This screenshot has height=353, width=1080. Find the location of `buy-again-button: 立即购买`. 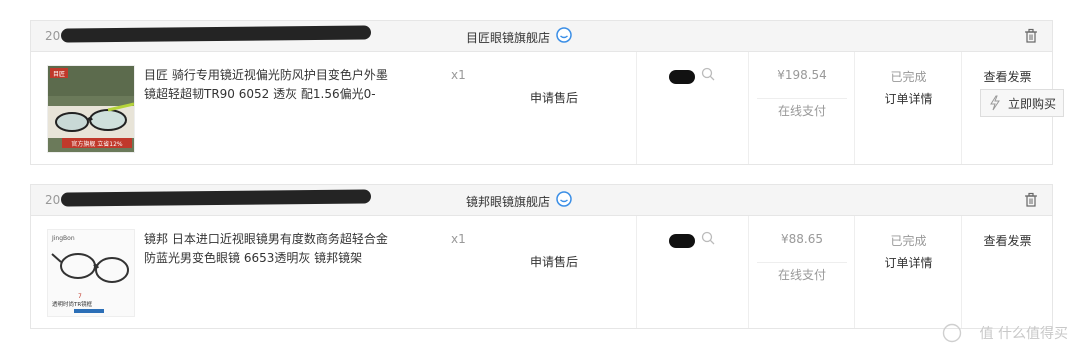

buy-again-button: 立即购买 is located at coordinates (1022, 103).